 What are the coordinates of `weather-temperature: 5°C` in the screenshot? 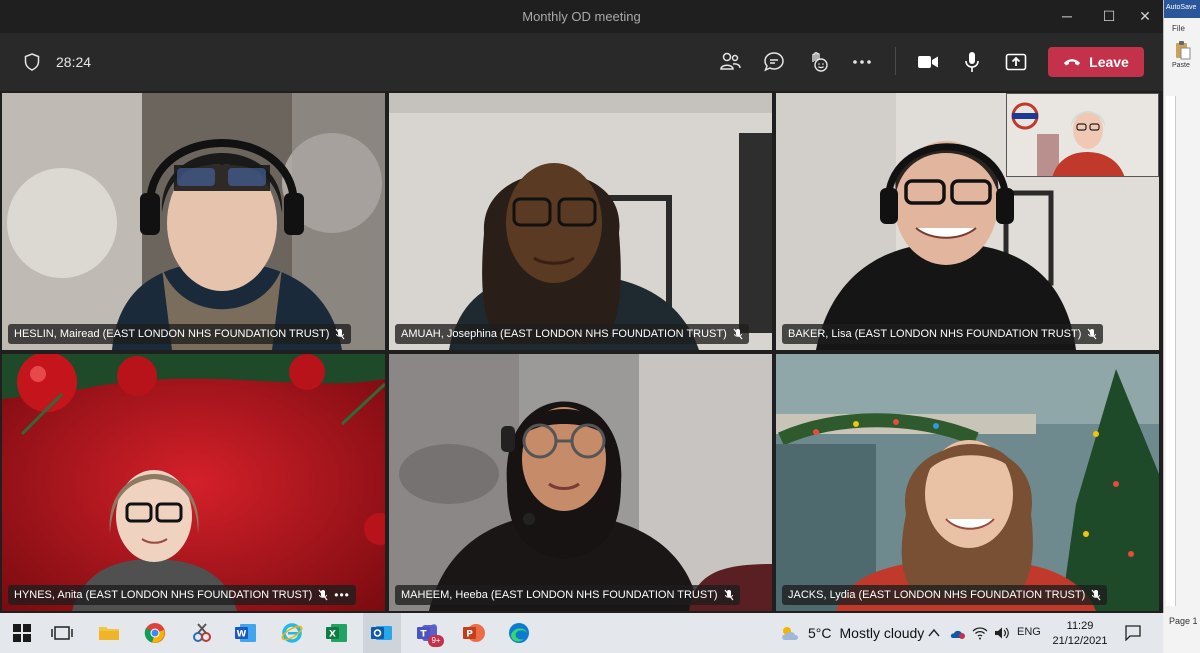 It's located at (820, 633).